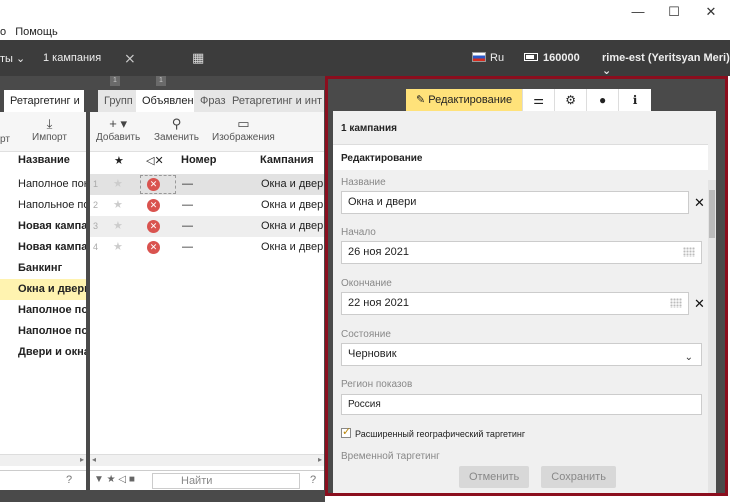 This screenshot has height=502, width=730. I want to click on state-label: Состояние, so click(366, 334).